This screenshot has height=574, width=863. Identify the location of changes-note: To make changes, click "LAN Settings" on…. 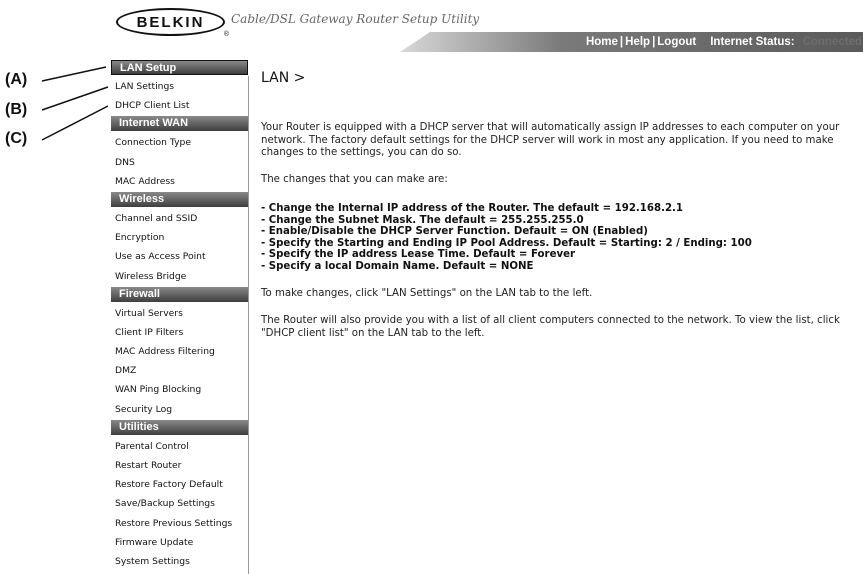
(427, 293).